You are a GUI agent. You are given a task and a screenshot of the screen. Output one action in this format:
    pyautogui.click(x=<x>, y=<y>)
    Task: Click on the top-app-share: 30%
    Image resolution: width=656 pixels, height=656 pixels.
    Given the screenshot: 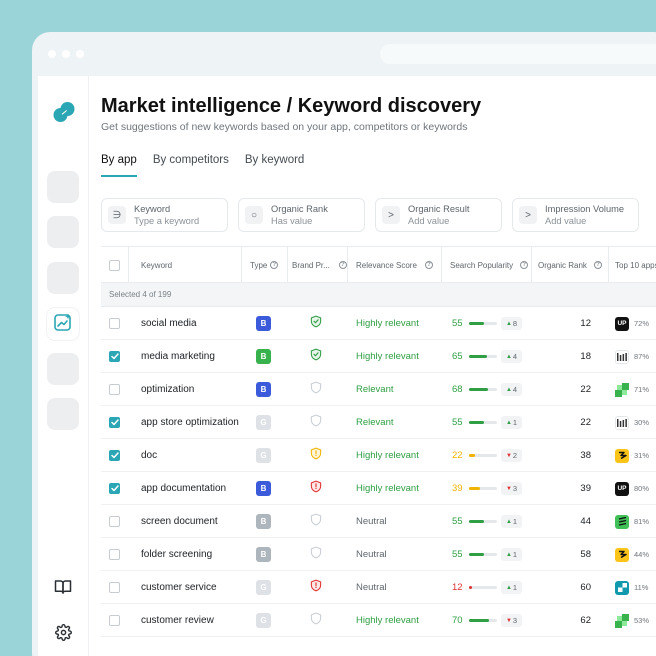 What is the action you would take?
    pyautogui.click(x=642, y=422)
    